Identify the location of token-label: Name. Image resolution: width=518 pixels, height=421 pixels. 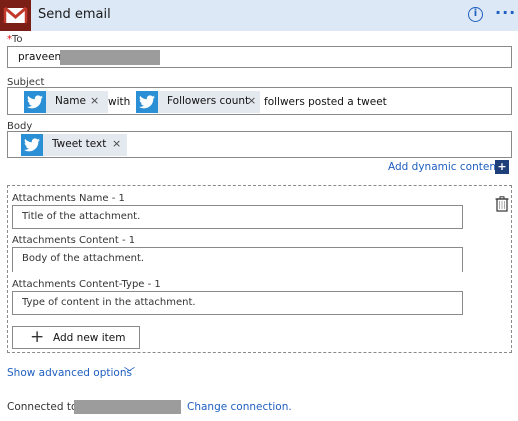
(70, 101).